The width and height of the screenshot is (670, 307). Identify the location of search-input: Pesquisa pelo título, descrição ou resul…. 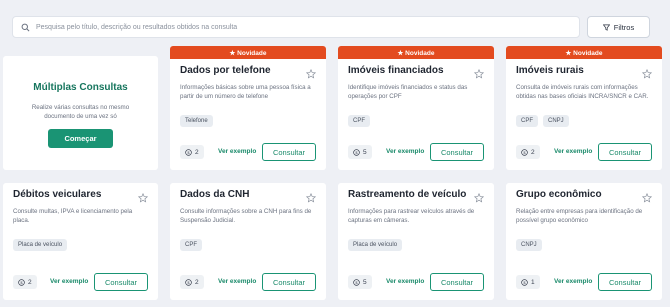
(136, 27).